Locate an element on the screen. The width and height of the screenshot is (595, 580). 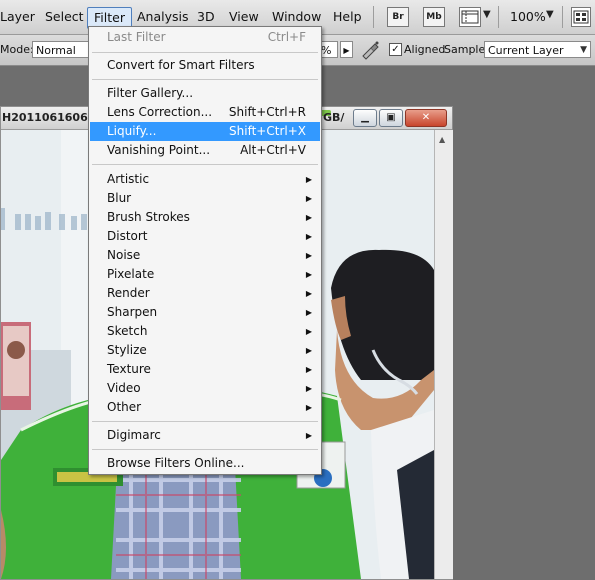
opacity-field: % is located at coordinates (329, 49).